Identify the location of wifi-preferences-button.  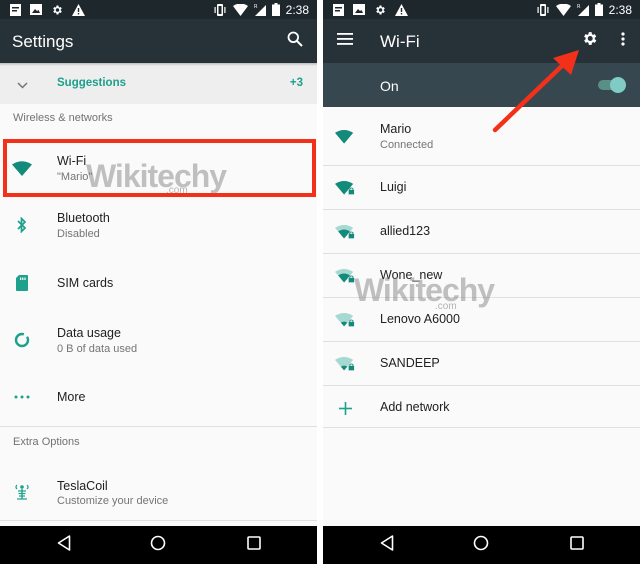
(589, 41).